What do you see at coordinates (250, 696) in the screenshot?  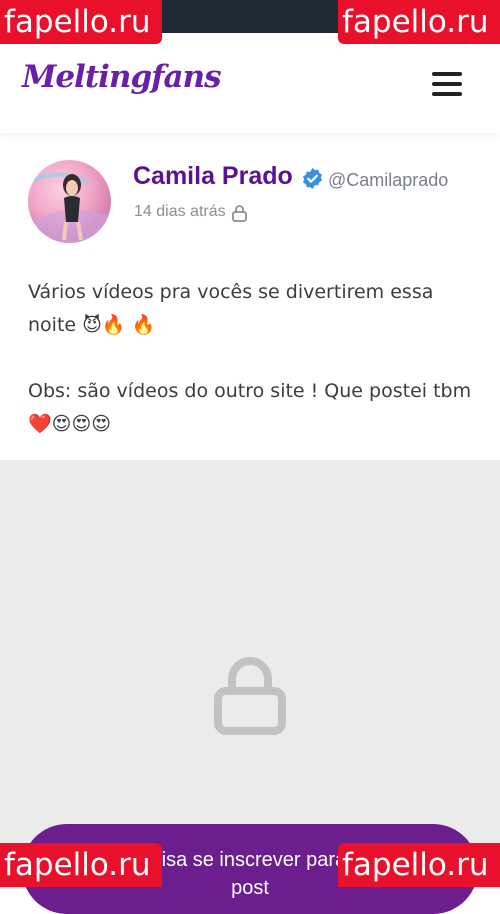 I see `locked-content-lock-icon` at bounding box center [250, 696].